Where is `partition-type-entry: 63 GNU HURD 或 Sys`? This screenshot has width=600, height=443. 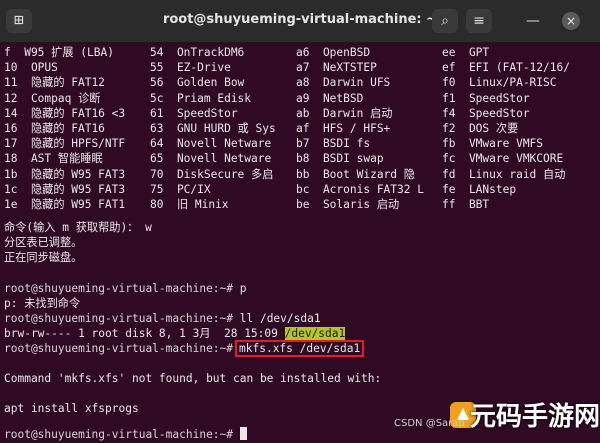
partition-type-entry: 63 GNU HURD 或 Sys is located at coordinates (213, 128).